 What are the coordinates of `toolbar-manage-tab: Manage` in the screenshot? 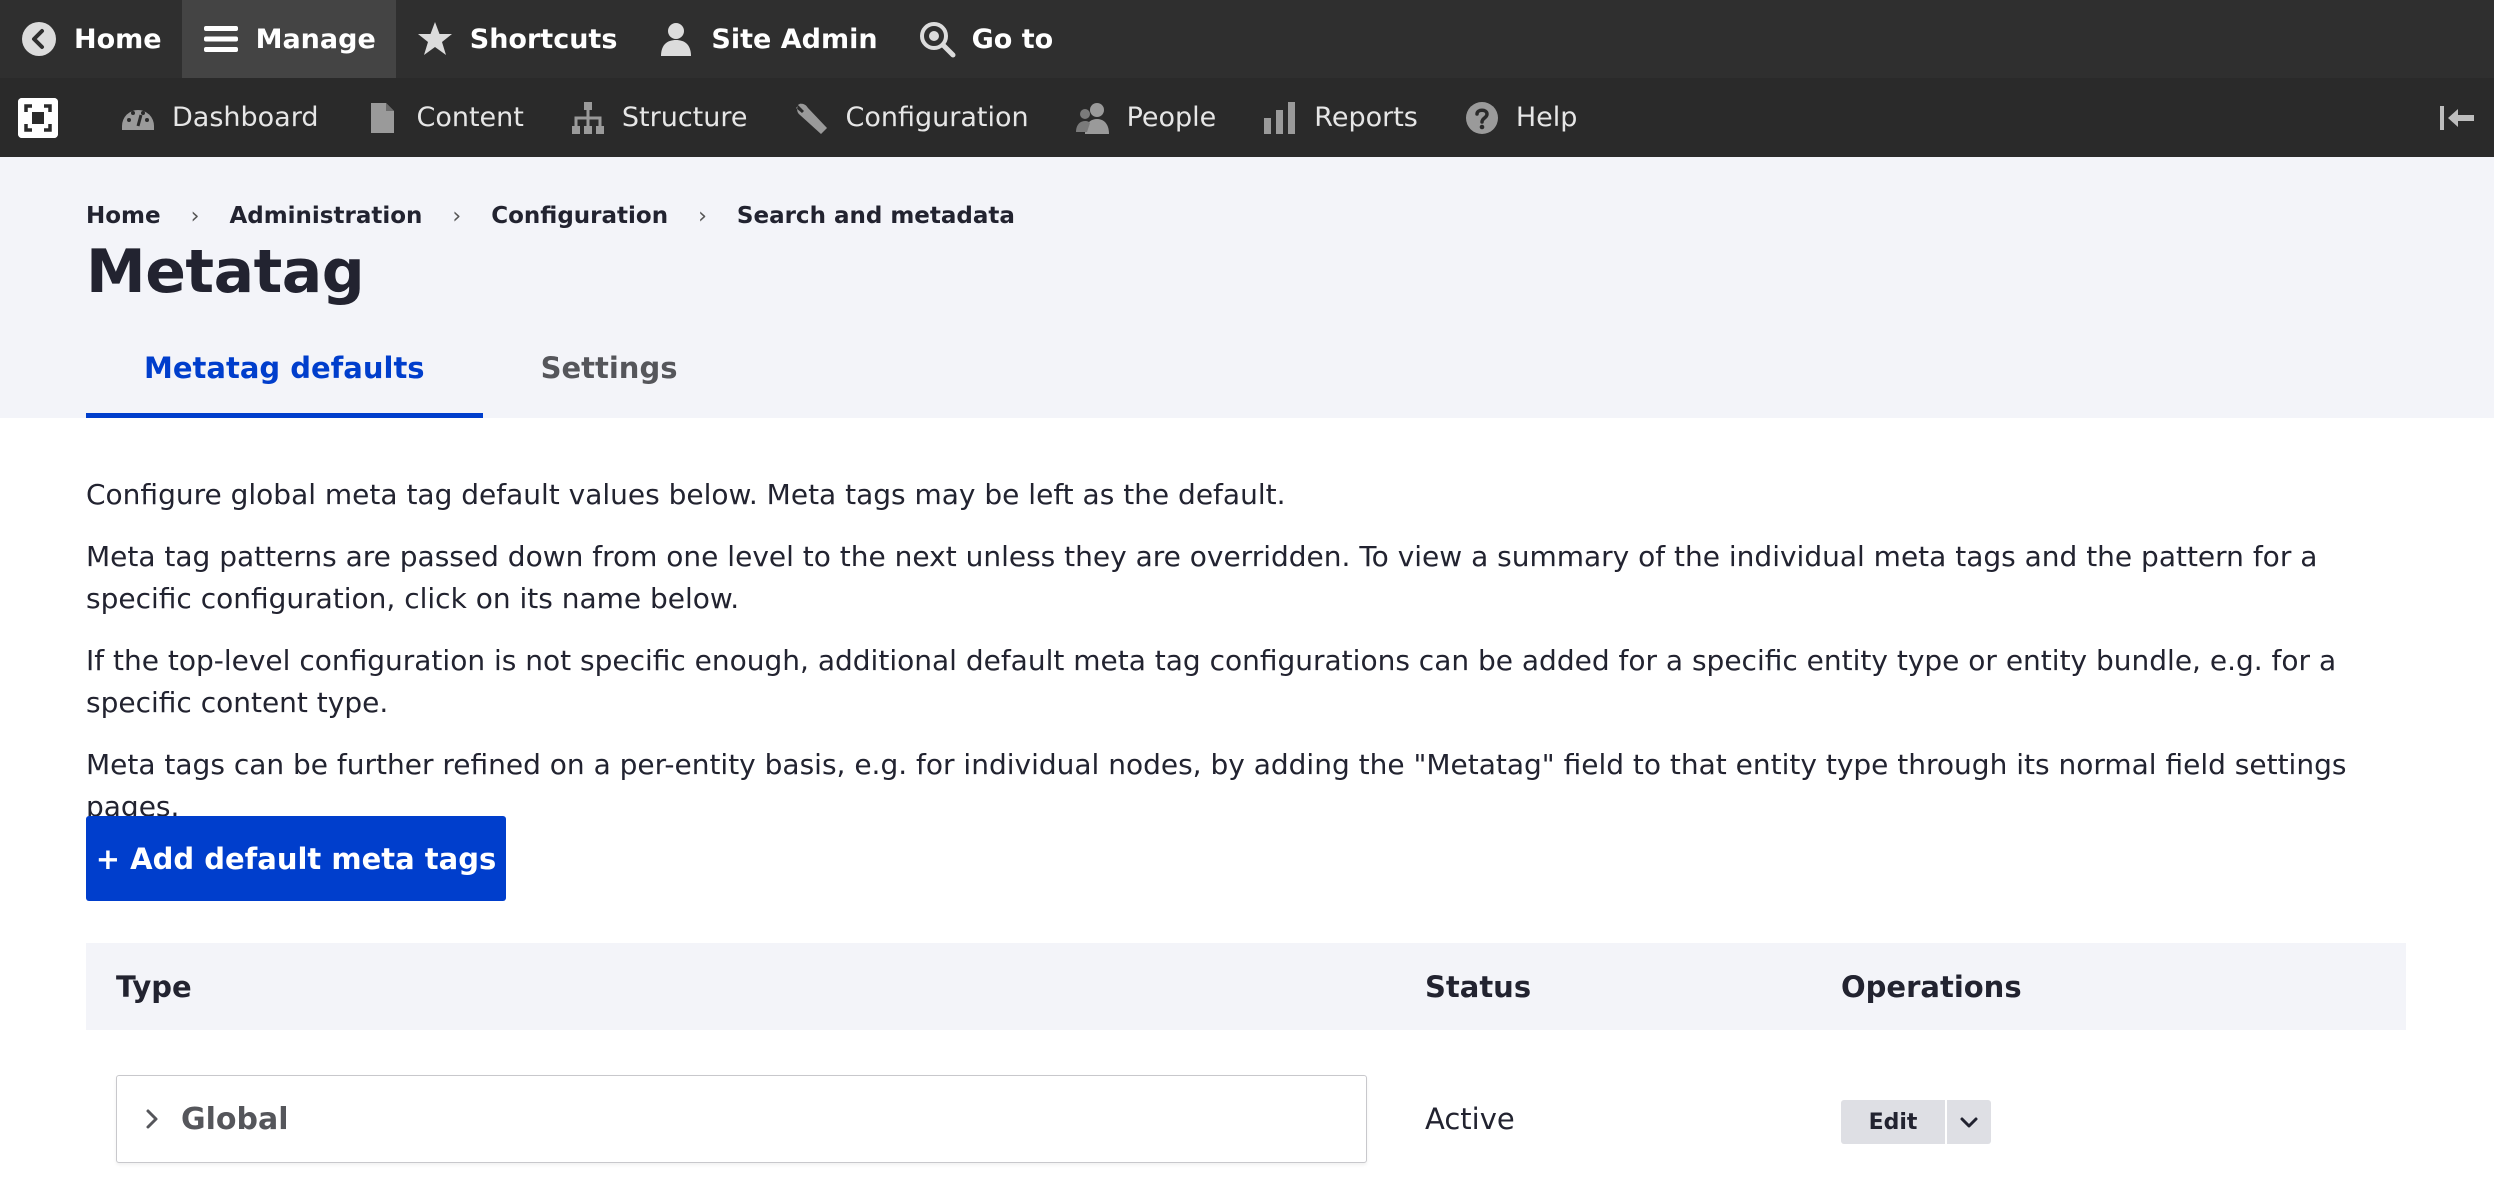 It's located at (288, 39).